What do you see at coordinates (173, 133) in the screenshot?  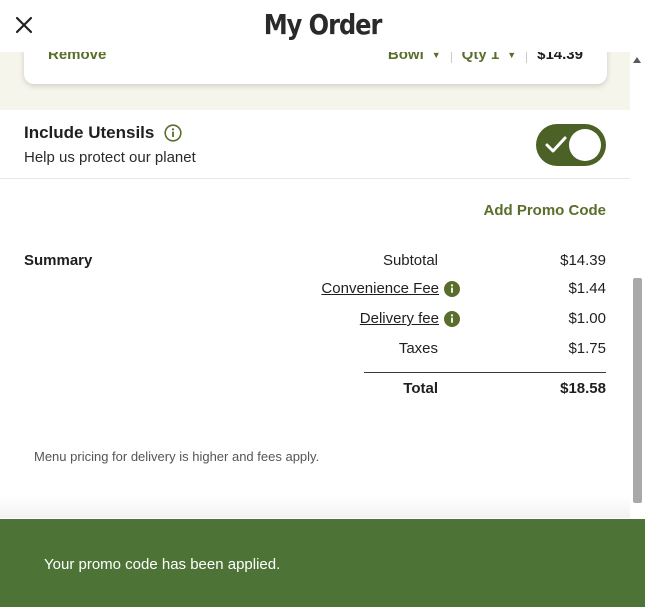 I see `info-outline-icon` at bounding box center [173, 133].